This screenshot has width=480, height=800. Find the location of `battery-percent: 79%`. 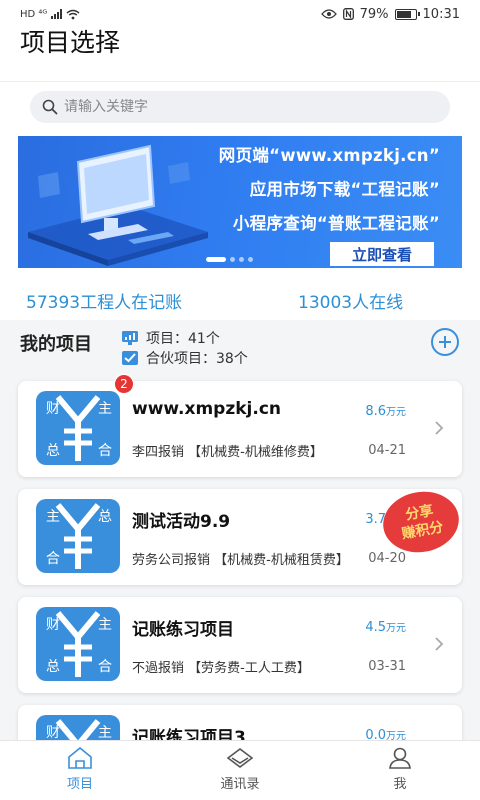

battery-percent: 79% is located at coordinates (374, 14).